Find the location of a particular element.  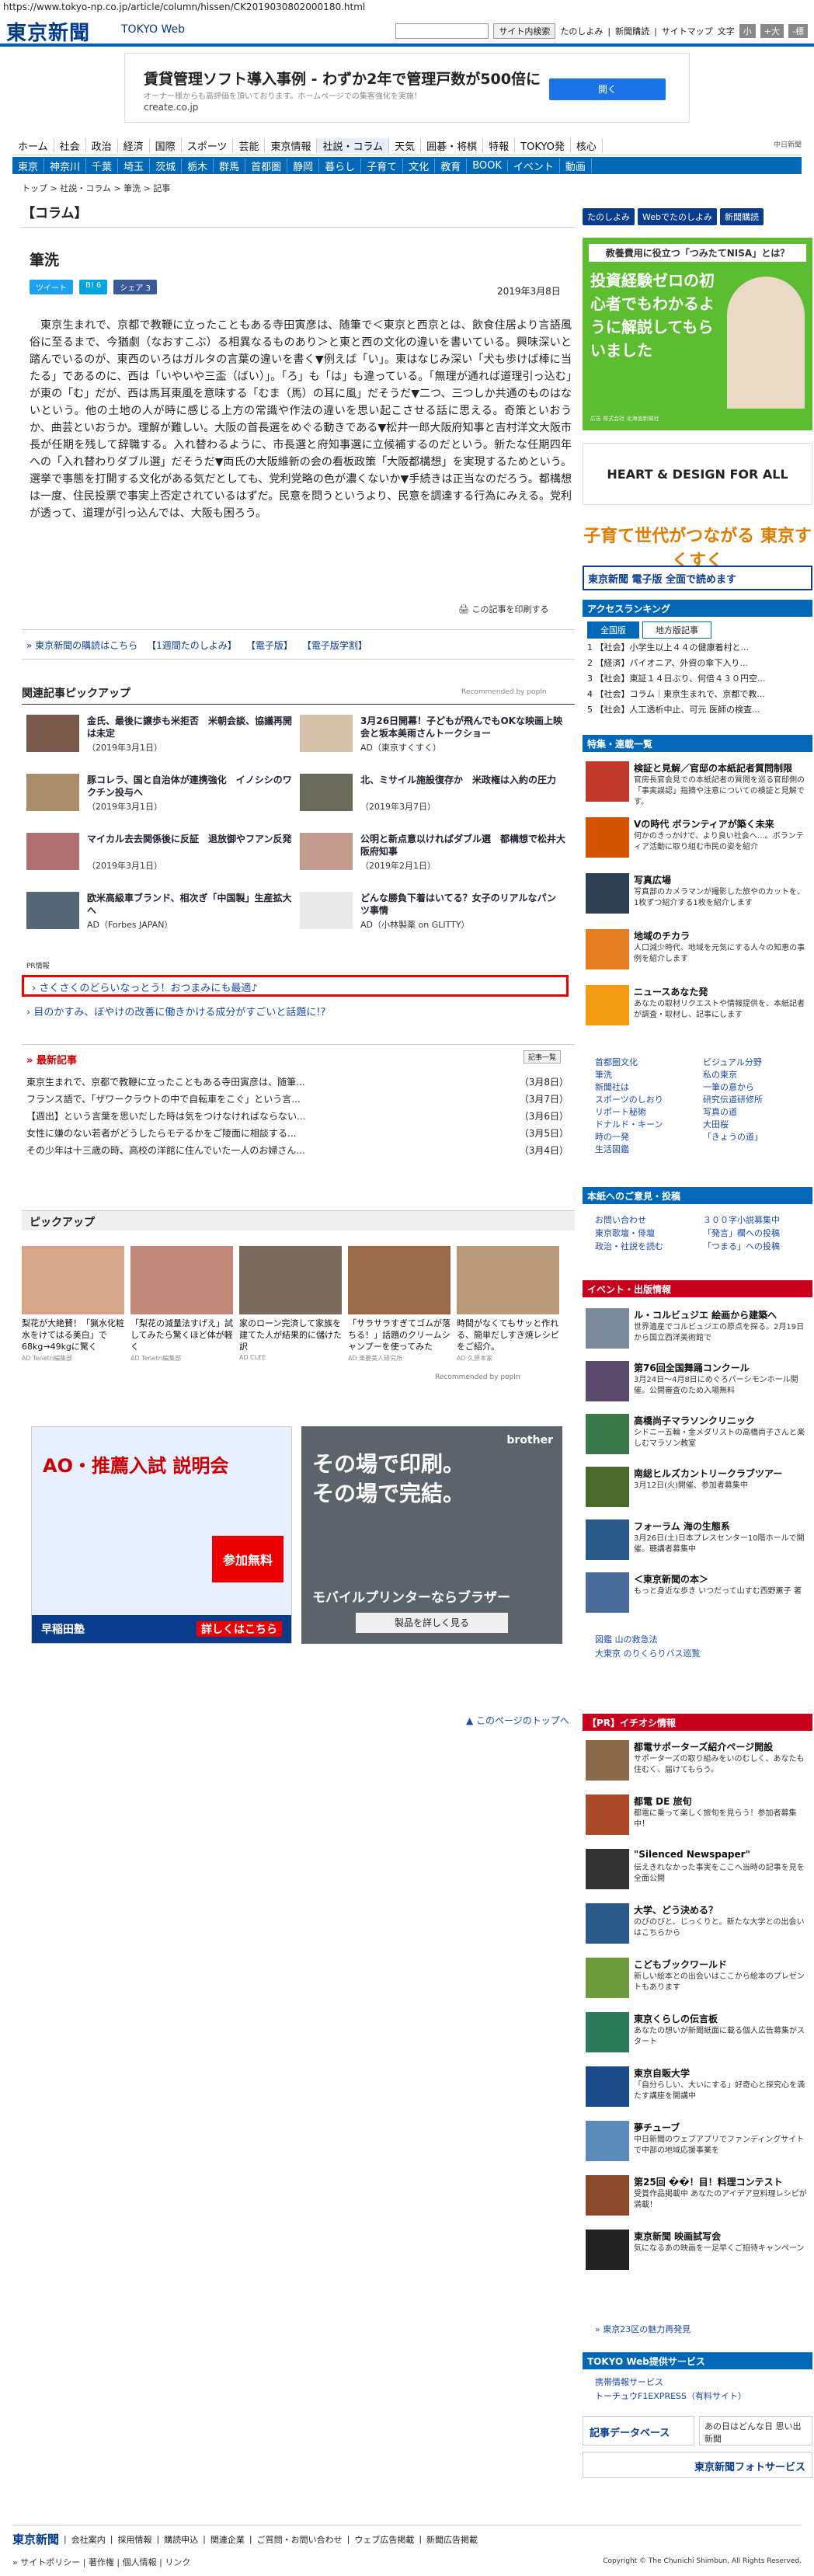

latest-item: 【週出】という言葉を思いだした時は気をつけなければならない... （3月6日） is located at coordinates (297, 1116).